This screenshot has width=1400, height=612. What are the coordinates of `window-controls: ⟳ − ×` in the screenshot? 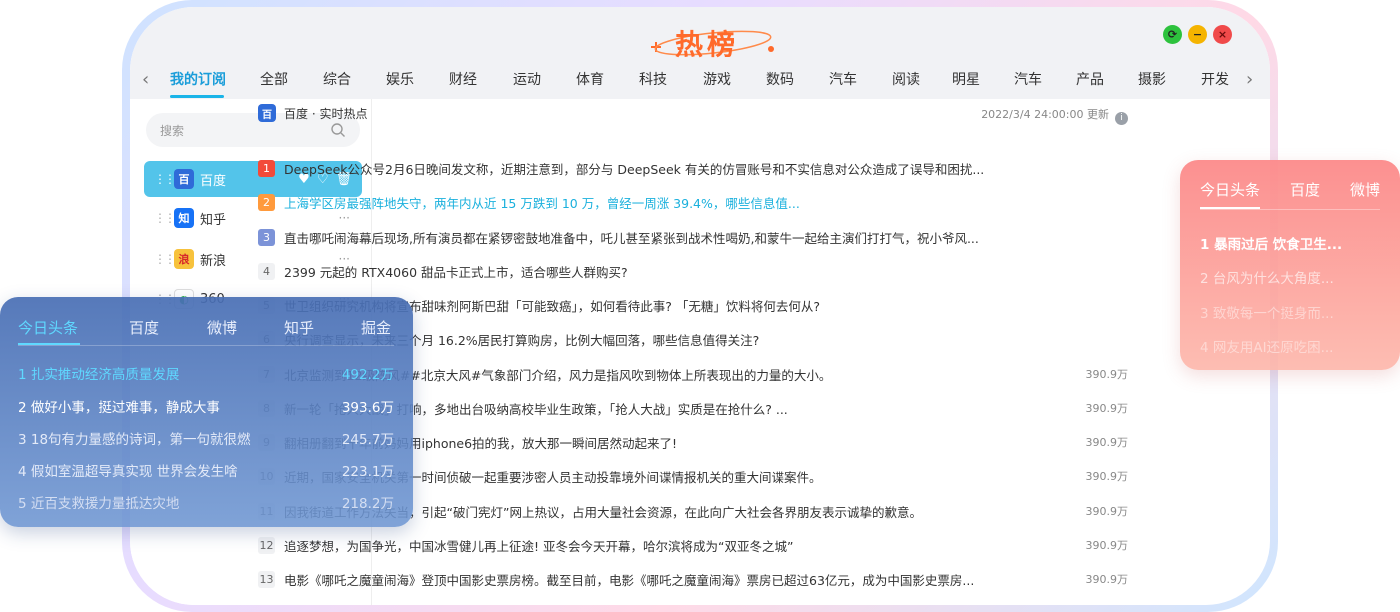 It's located at (1197, 34).